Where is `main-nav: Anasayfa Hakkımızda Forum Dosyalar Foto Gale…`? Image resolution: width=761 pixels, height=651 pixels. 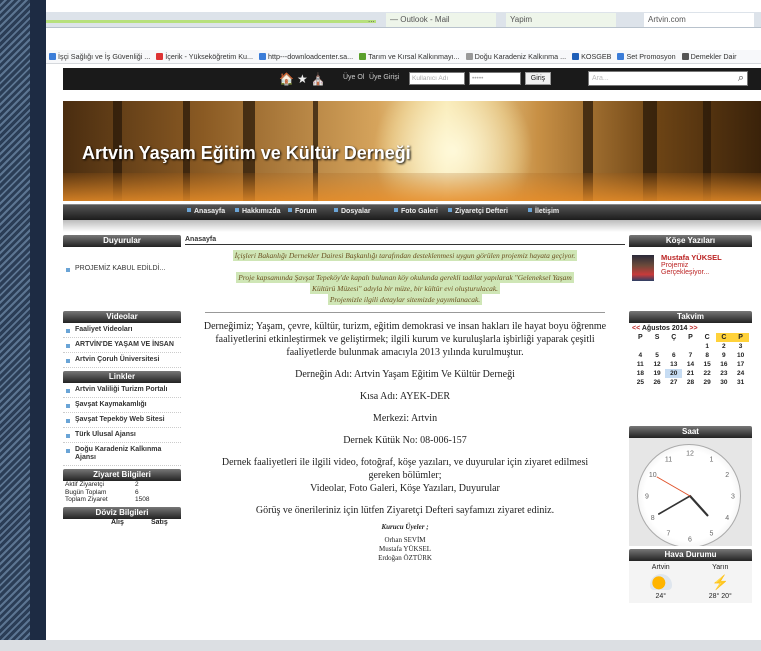 main-nav: Anasayfa Hakkımızda Forum Dosyalar Foto Gale… is located at coordinates (412, 212).